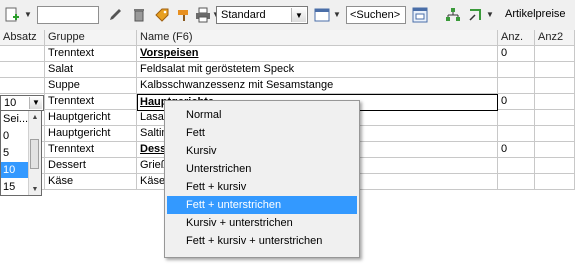 Image resolution: width=575 pixels, height=267 pixels. I want to click on table-row: Salat Feldsalat mit geröstetem Speck, so click(287, 70).